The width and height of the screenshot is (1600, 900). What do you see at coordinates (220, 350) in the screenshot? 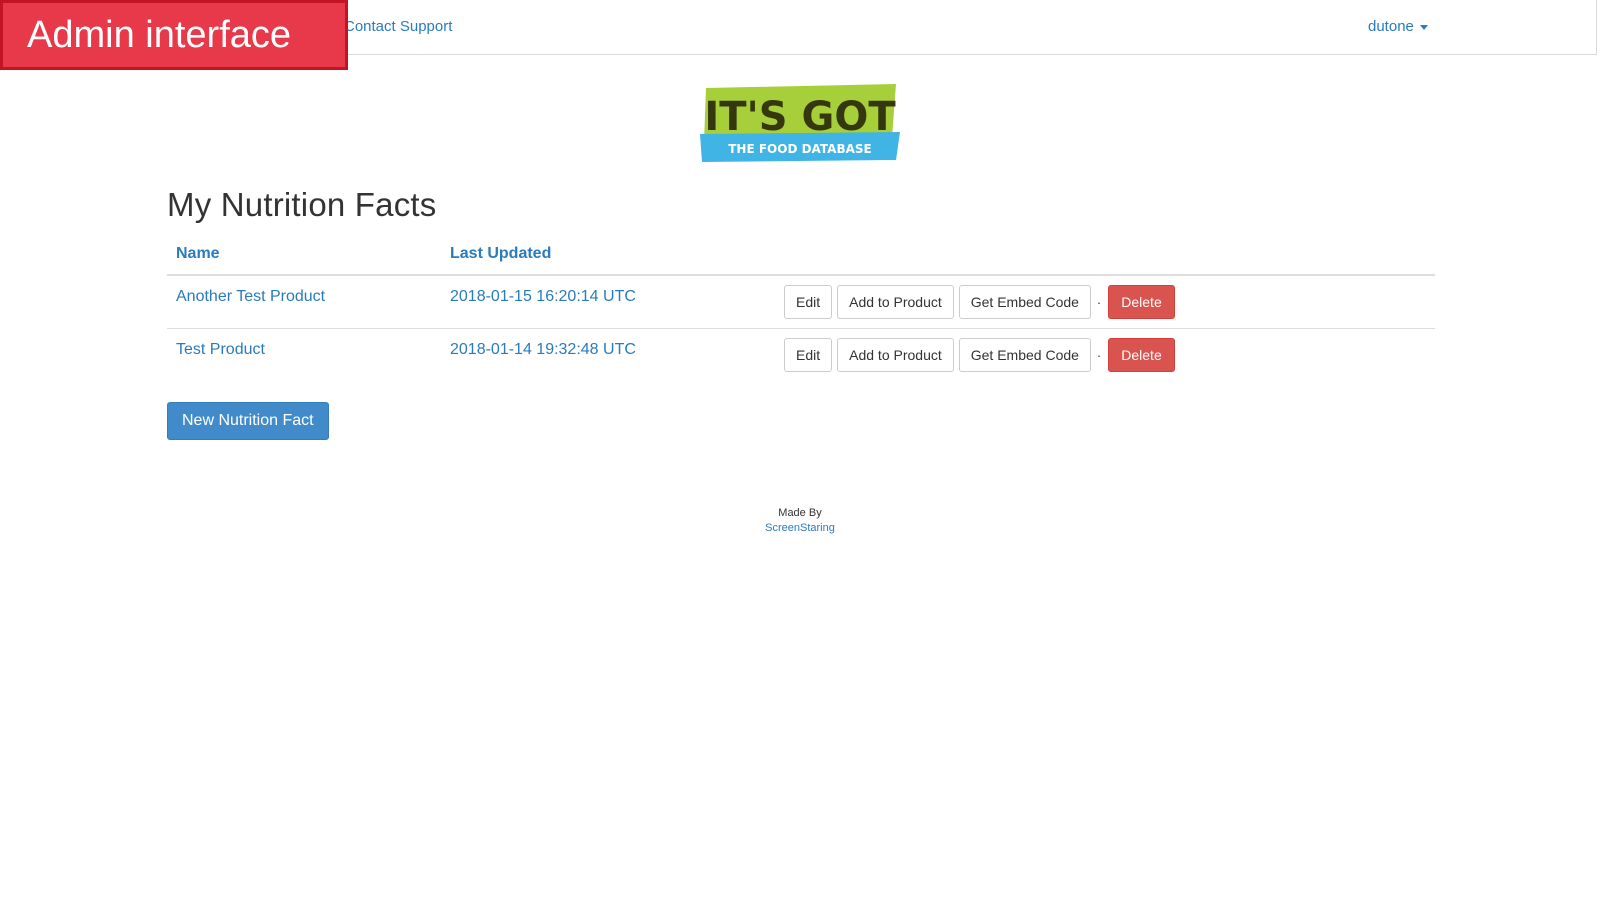
I see `product-name-link: Test Product` at bounding box center [220, 350].